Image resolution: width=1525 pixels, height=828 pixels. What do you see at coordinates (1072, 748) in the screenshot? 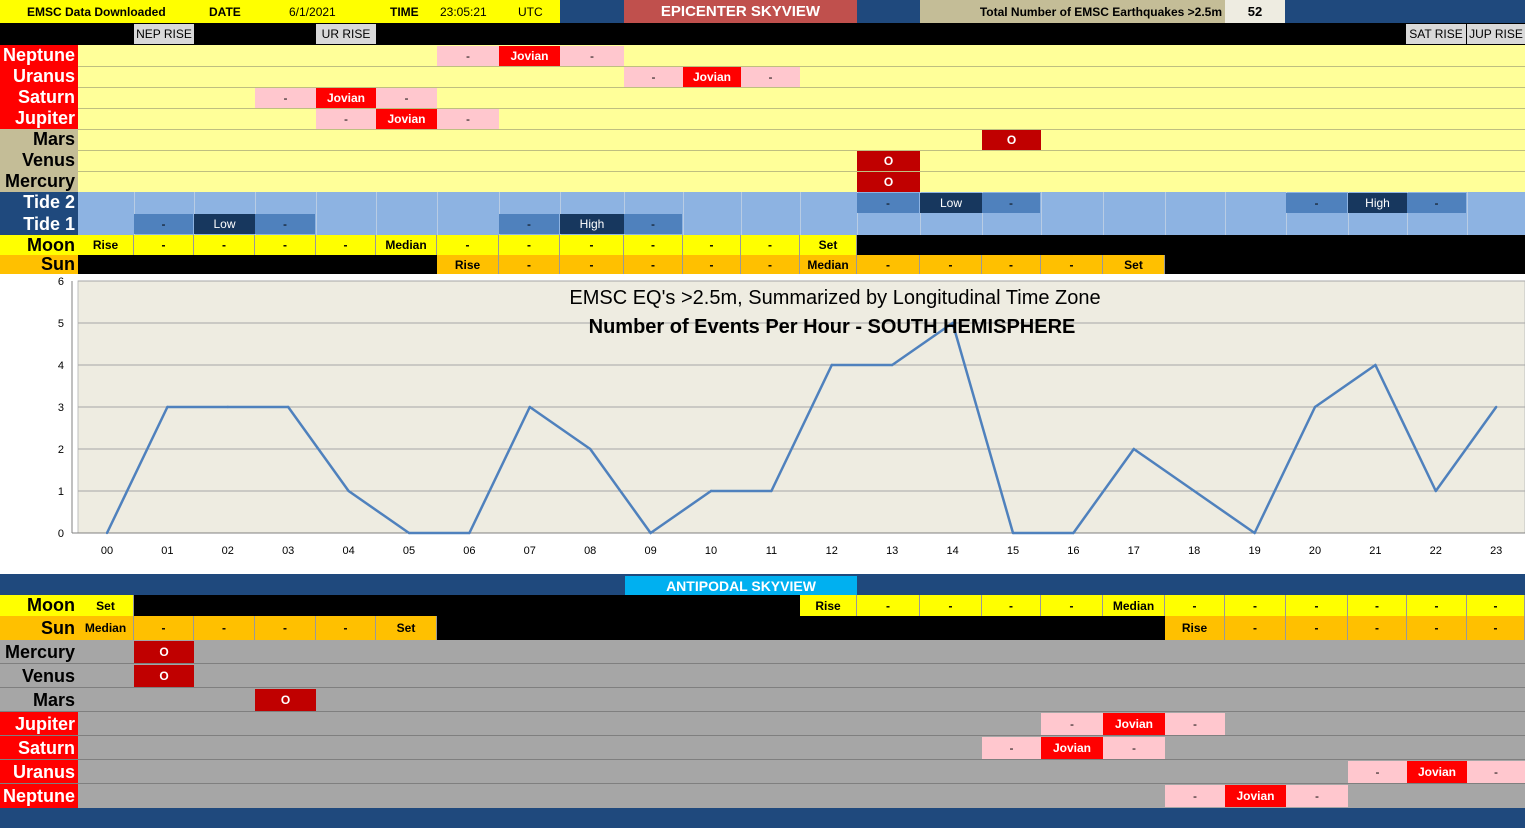
I see `antipodal-saturn-jovian-cell: Jovian` at bounding box center [1072, 748].